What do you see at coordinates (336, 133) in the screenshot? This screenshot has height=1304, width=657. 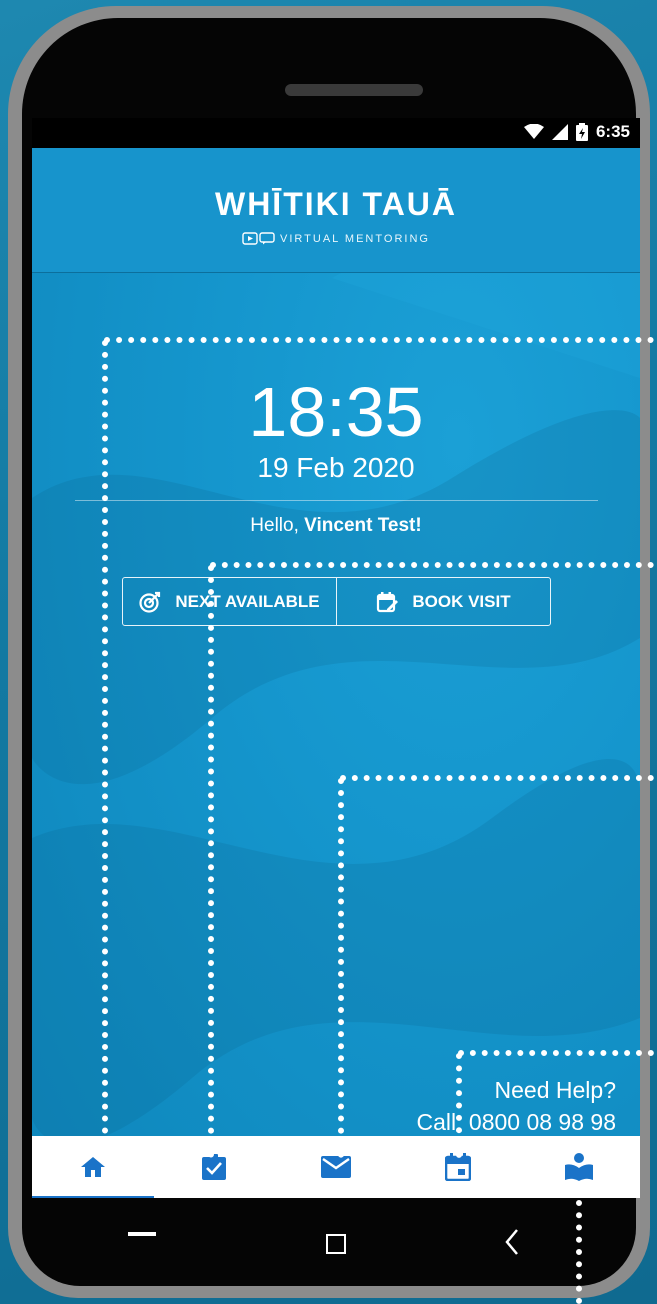 I see `status-bar: 6:35` at bounding box center [336, 133].